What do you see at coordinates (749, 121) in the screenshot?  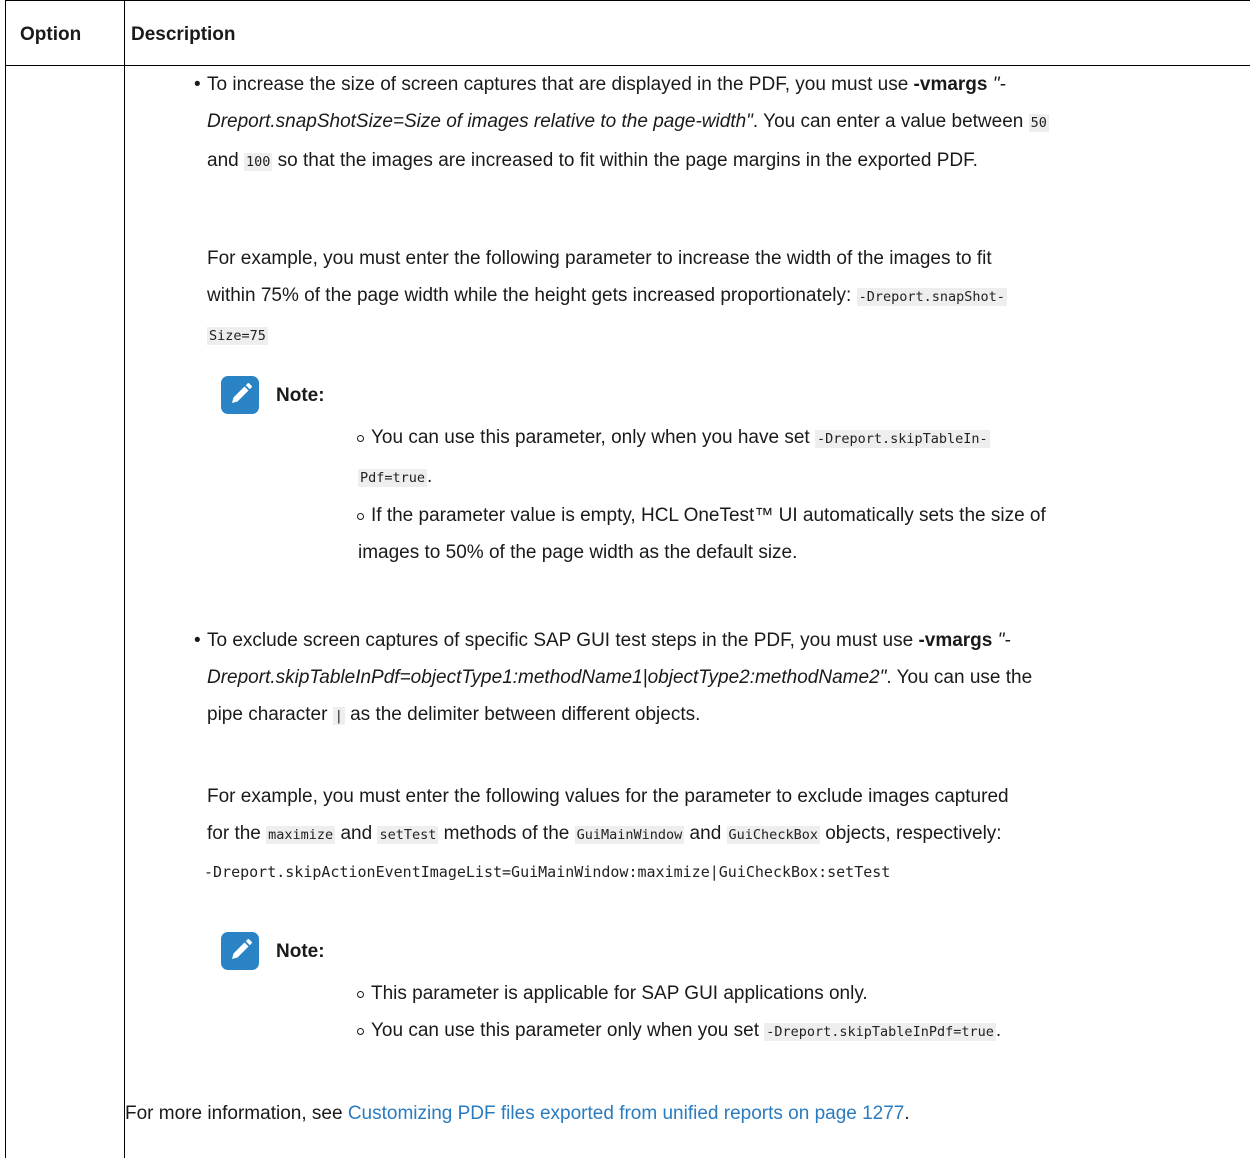 I see `arg-close-quote: "` at bounding box center [749, 121].